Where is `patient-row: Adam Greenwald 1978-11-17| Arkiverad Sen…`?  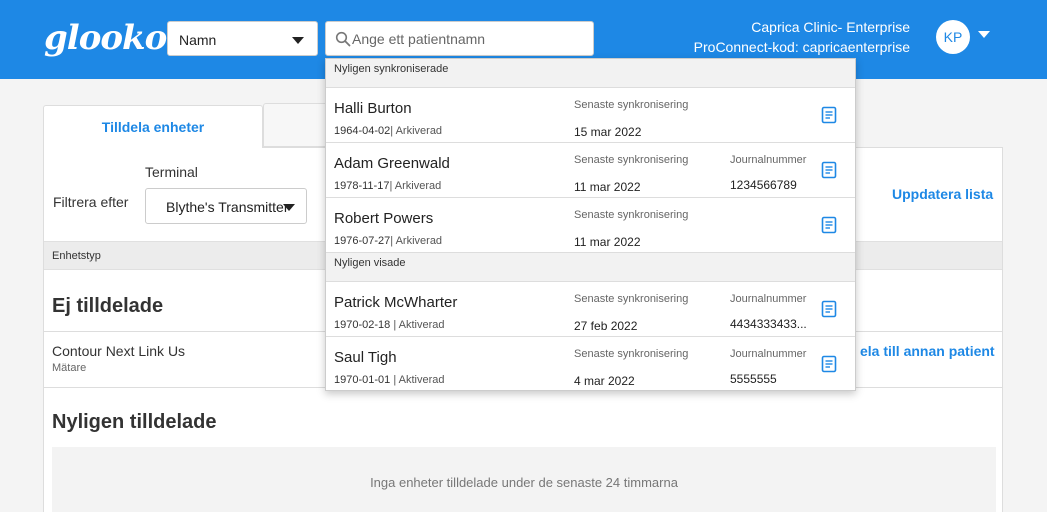 patient-row: Adam Greenwald 1978-11-17| Arkiverad Sen… is located at coordinates (590, 170).